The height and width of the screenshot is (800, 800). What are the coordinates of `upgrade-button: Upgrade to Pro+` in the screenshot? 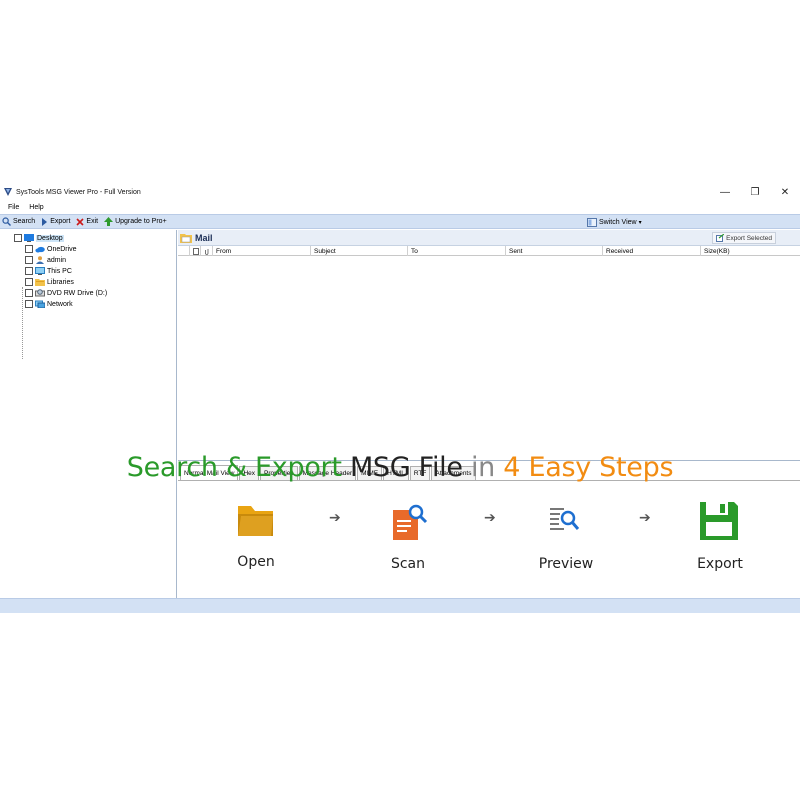 It's located at (135, 221).